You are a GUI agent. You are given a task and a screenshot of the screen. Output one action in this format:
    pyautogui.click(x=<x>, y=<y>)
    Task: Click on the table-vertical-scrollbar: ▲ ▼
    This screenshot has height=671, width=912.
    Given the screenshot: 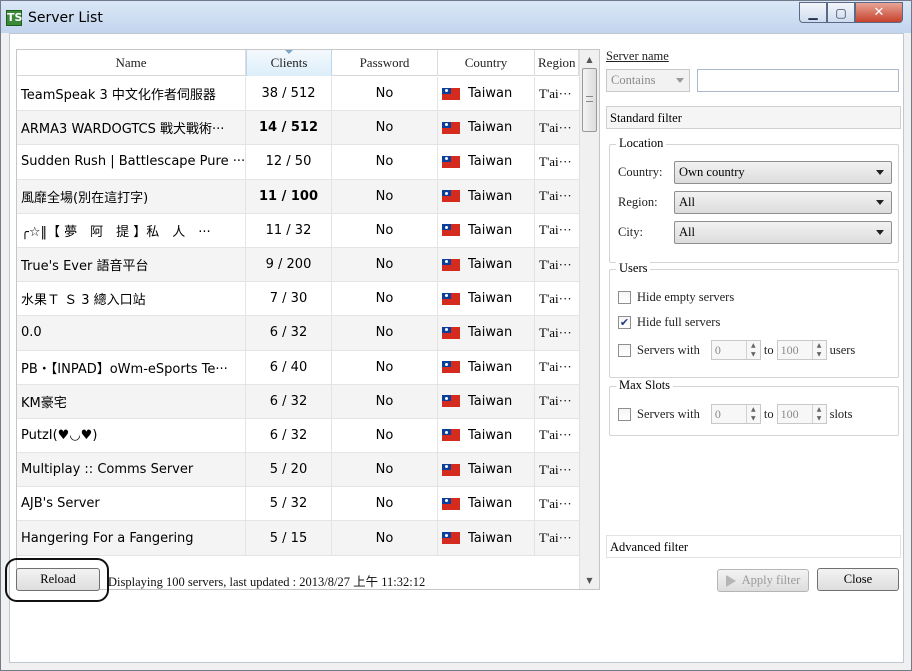 What is the action you would take?
    pyautogui.click(x=589, y=319)
    